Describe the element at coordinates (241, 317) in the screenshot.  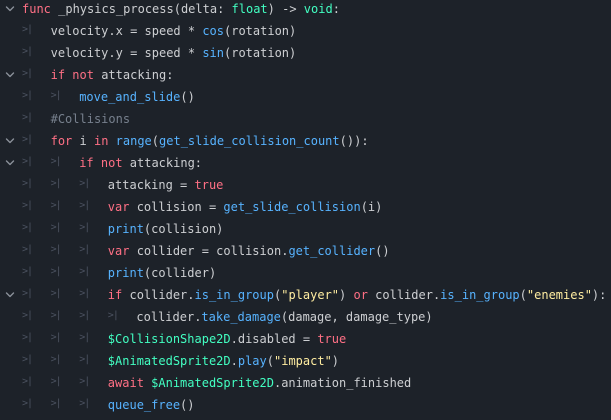
I see `code-token: take_damage` at that location.